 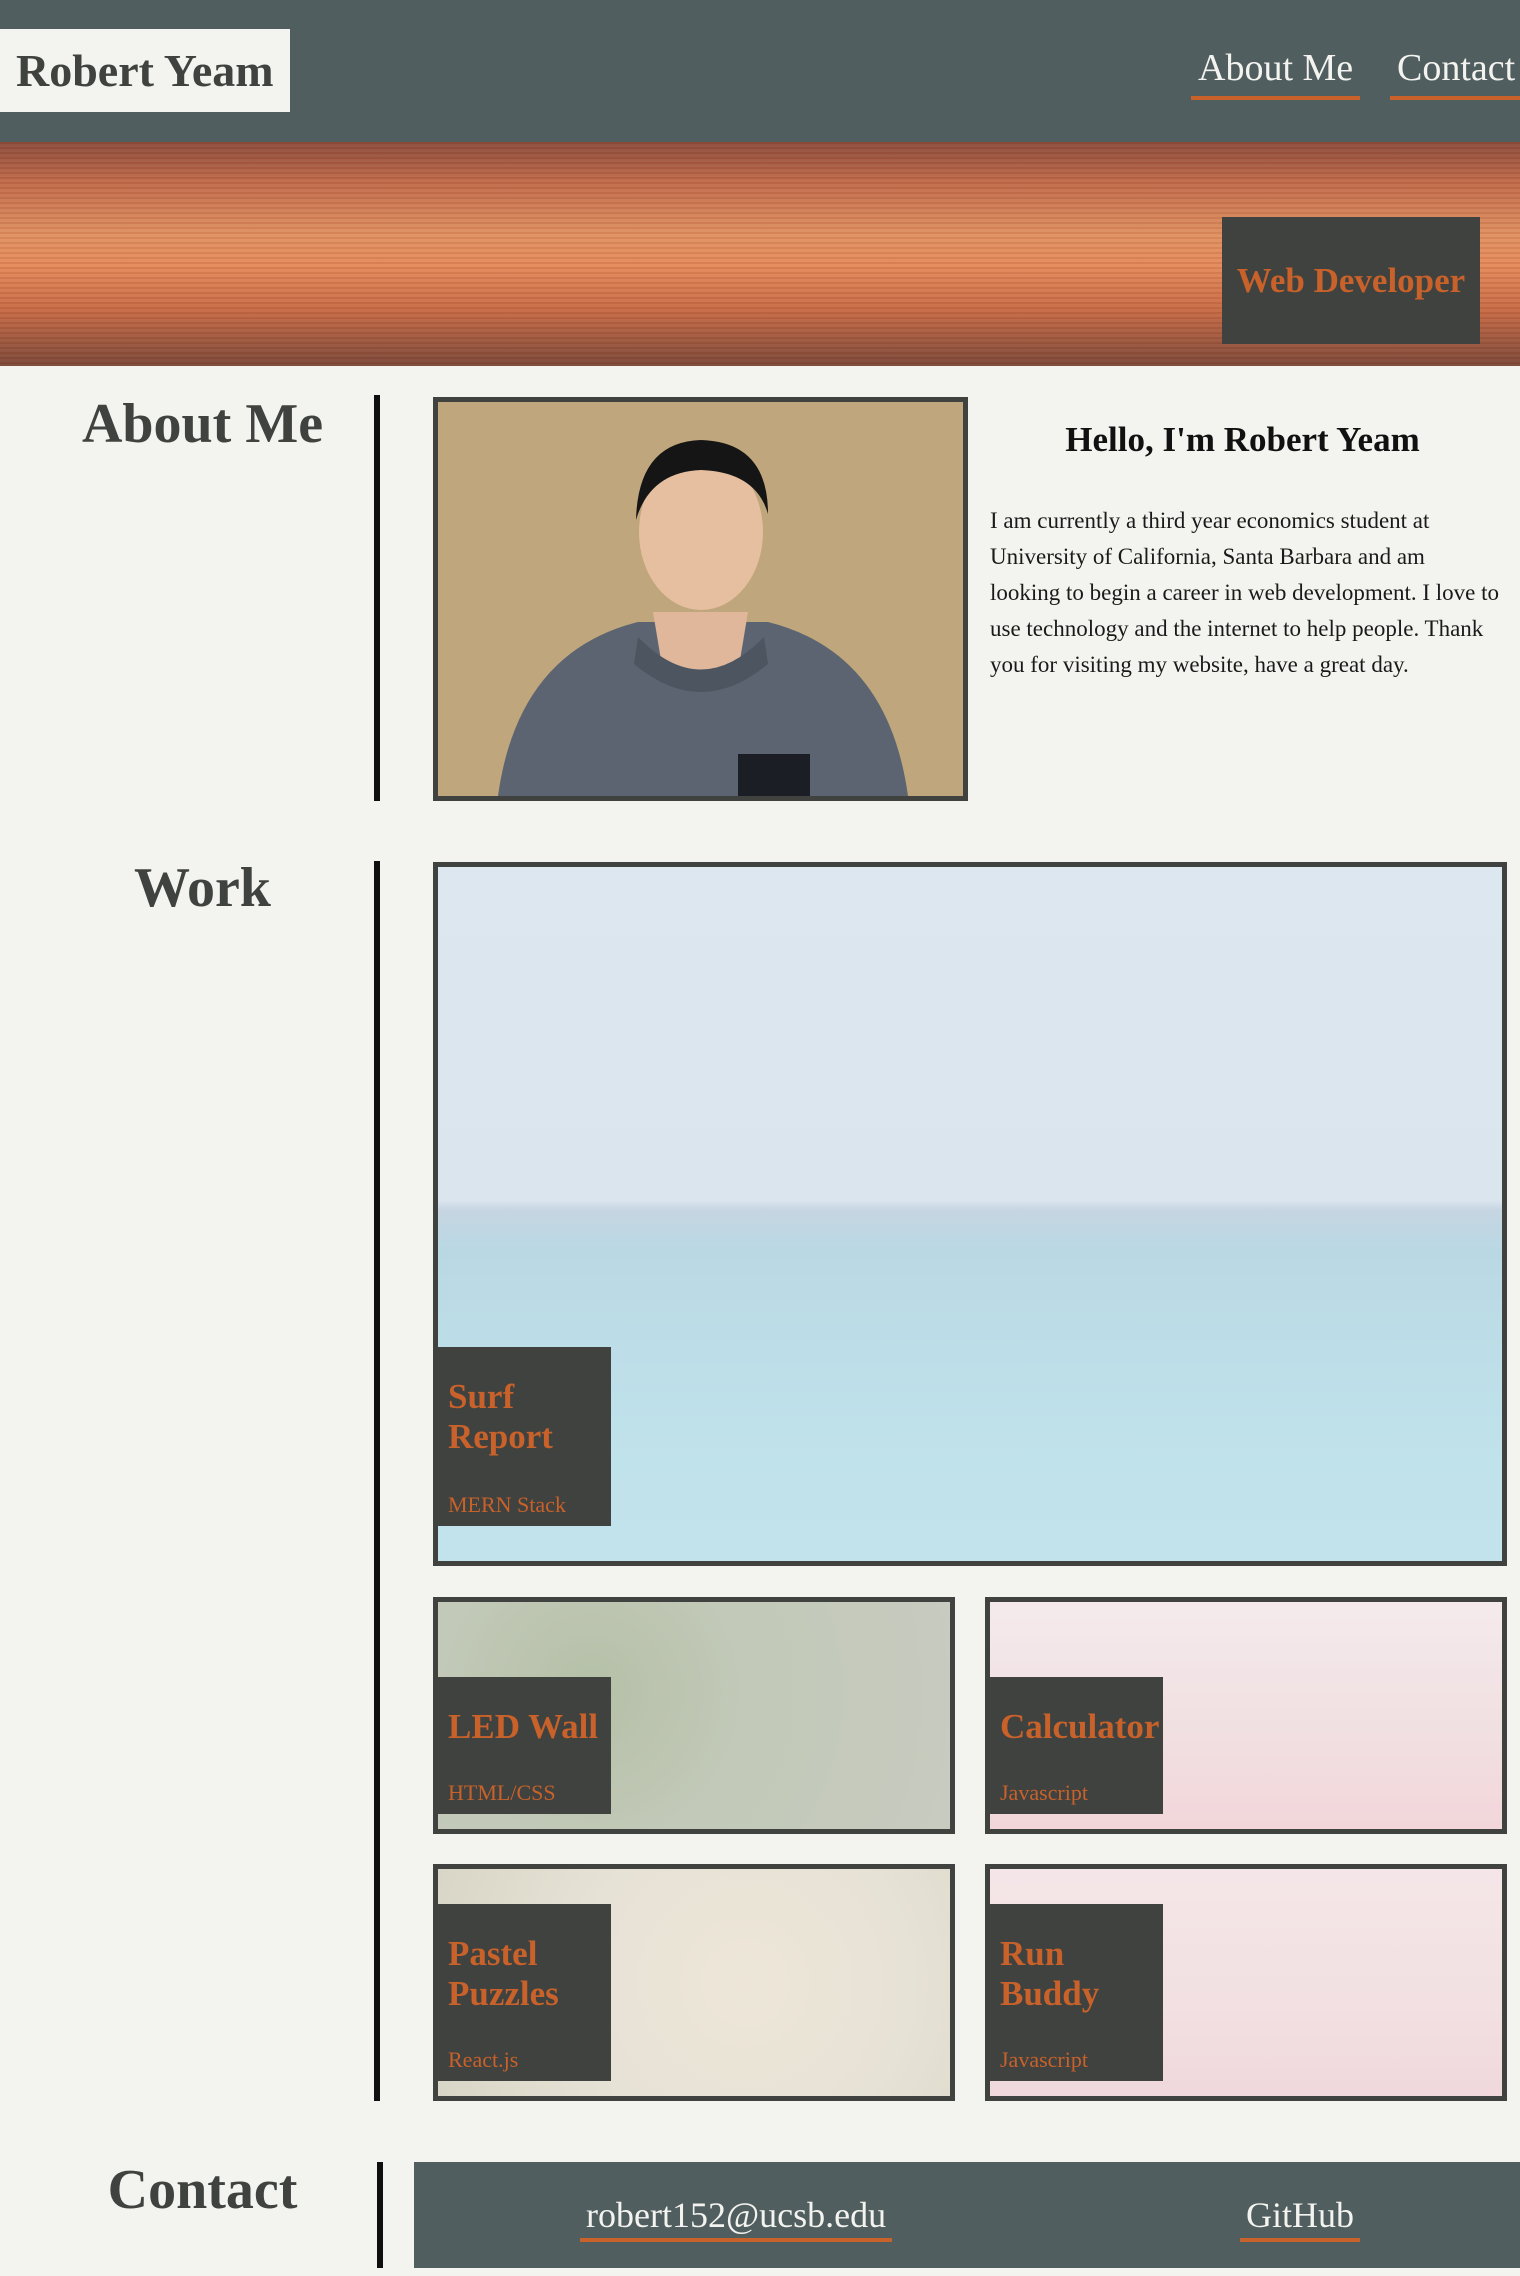 What do you see at coordinates (694, 1715) in the screenshot?
I see `project-card-led-wall: LED Wall HTML/CSS` at bounding box center [694, 1715].